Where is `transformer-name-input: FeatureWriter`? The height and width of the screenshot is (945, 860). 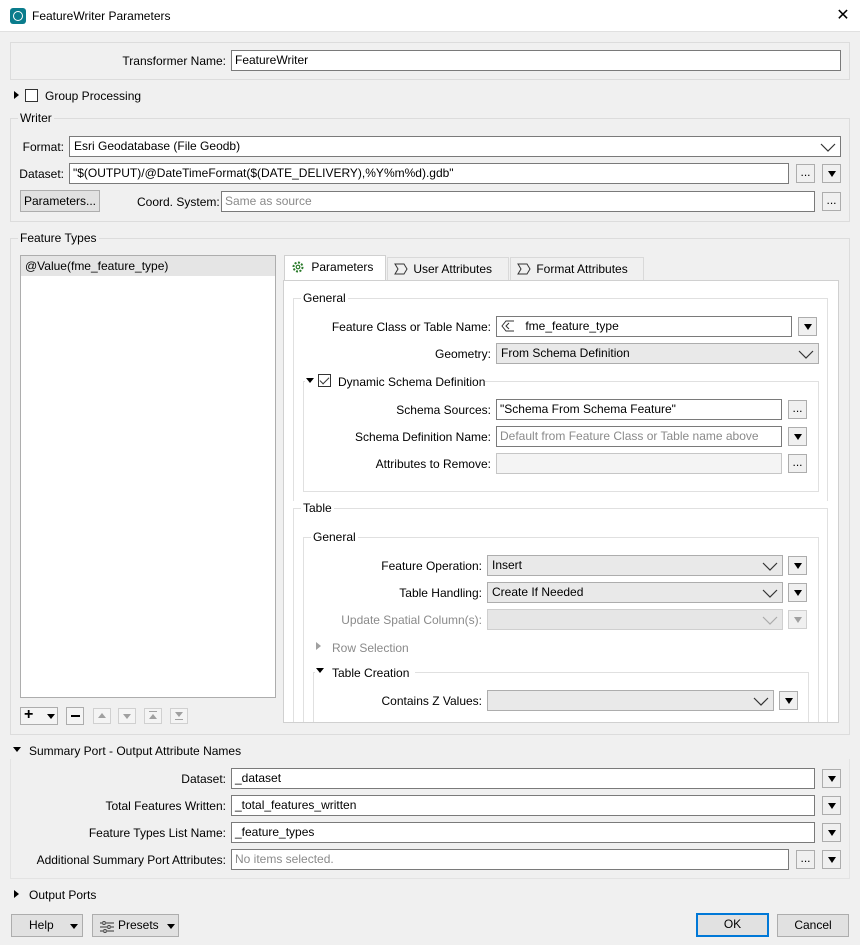 transformer-name-input: FeatureWriter is located at coordinates (536, 60).